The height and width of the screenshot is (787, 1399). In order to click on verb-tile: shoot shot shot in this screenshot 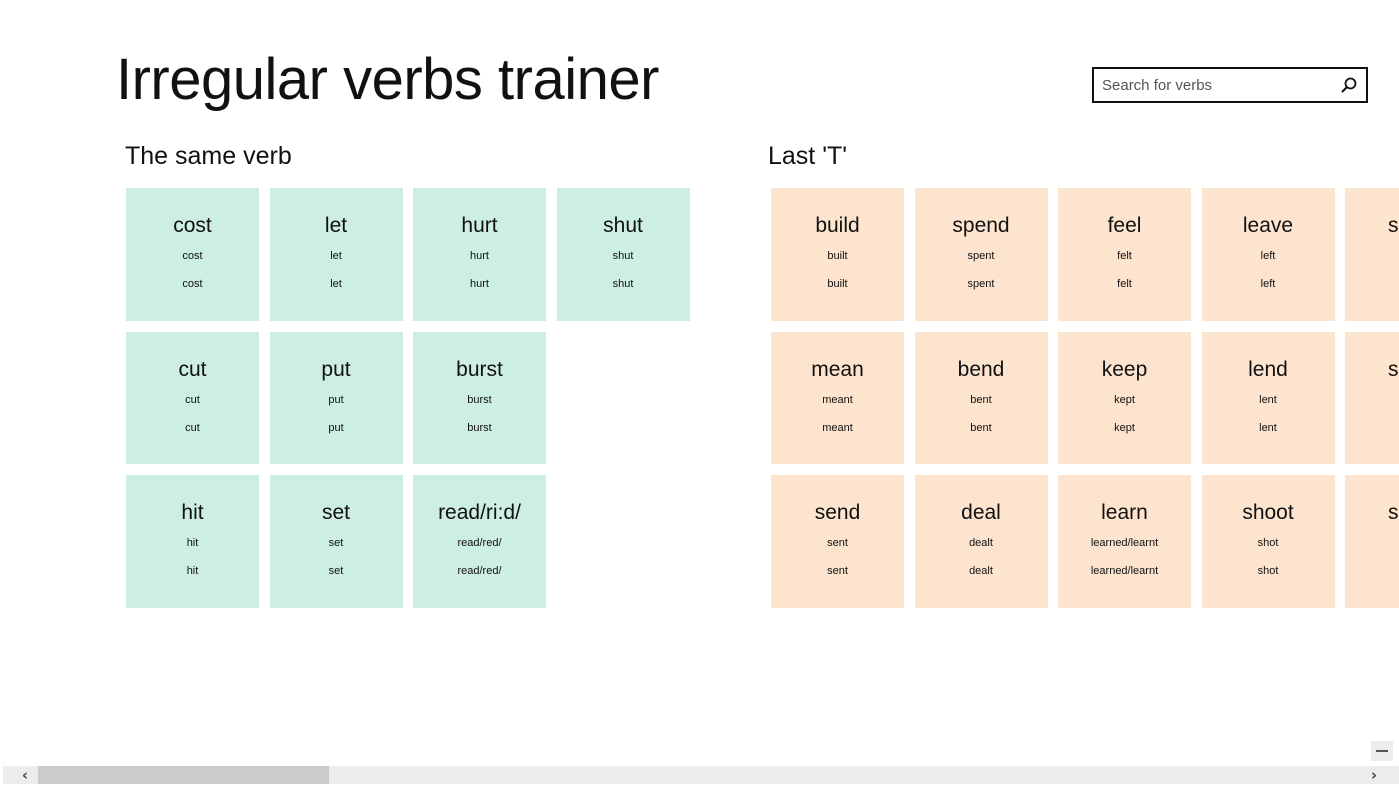, I will do `click(1268, 541)`.